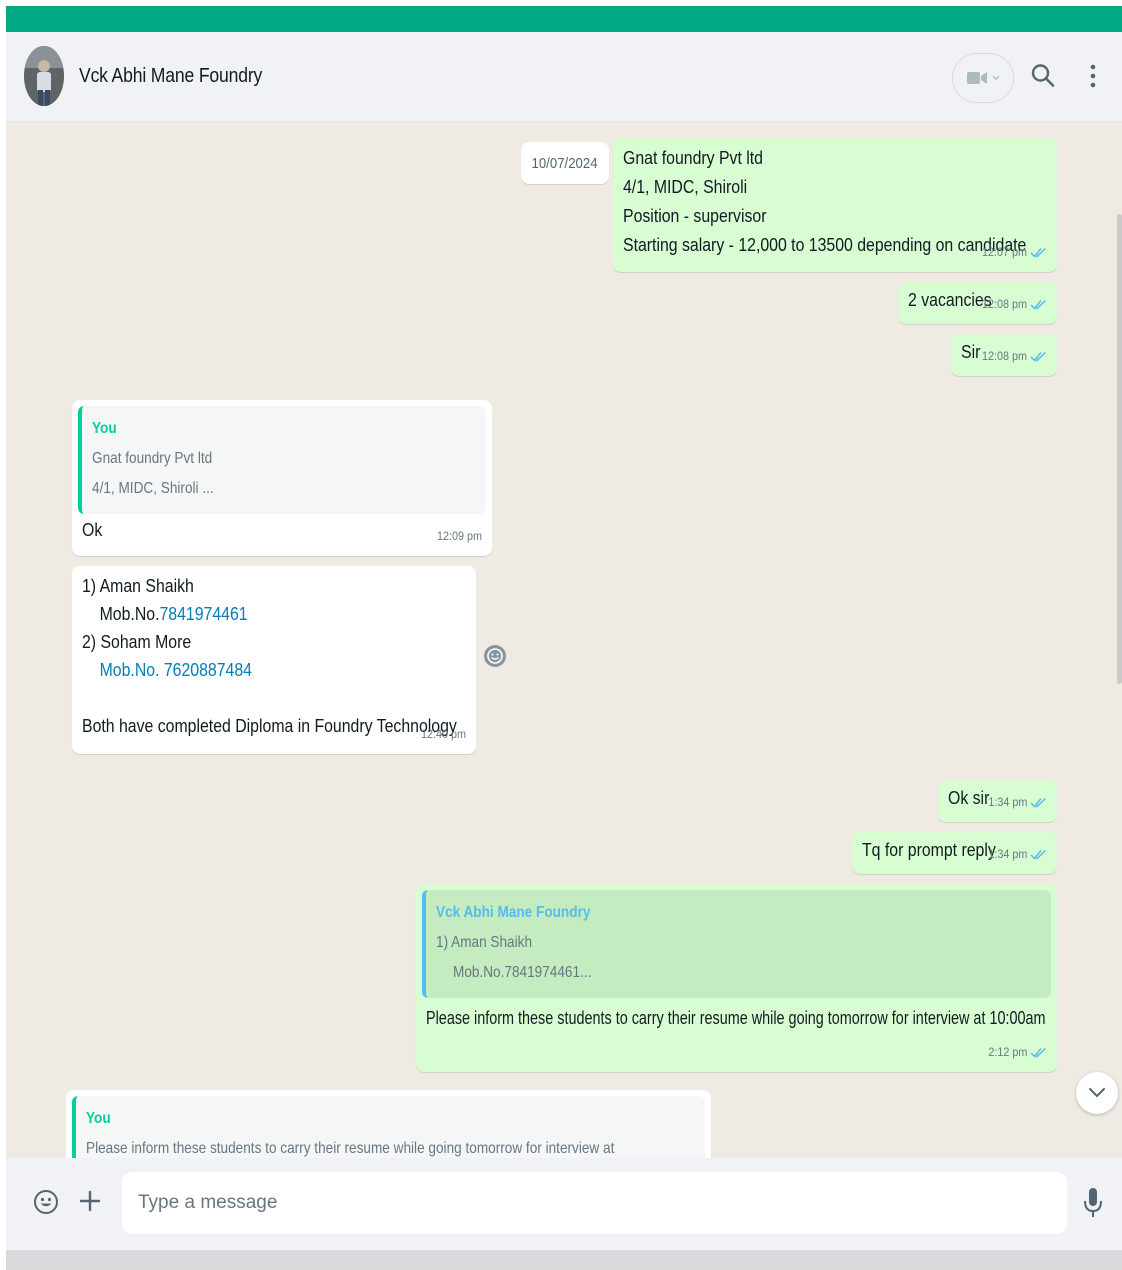 This screenshot has width=1122, height=1270. I want to click on voice-message-button, so click(1093, 1203).